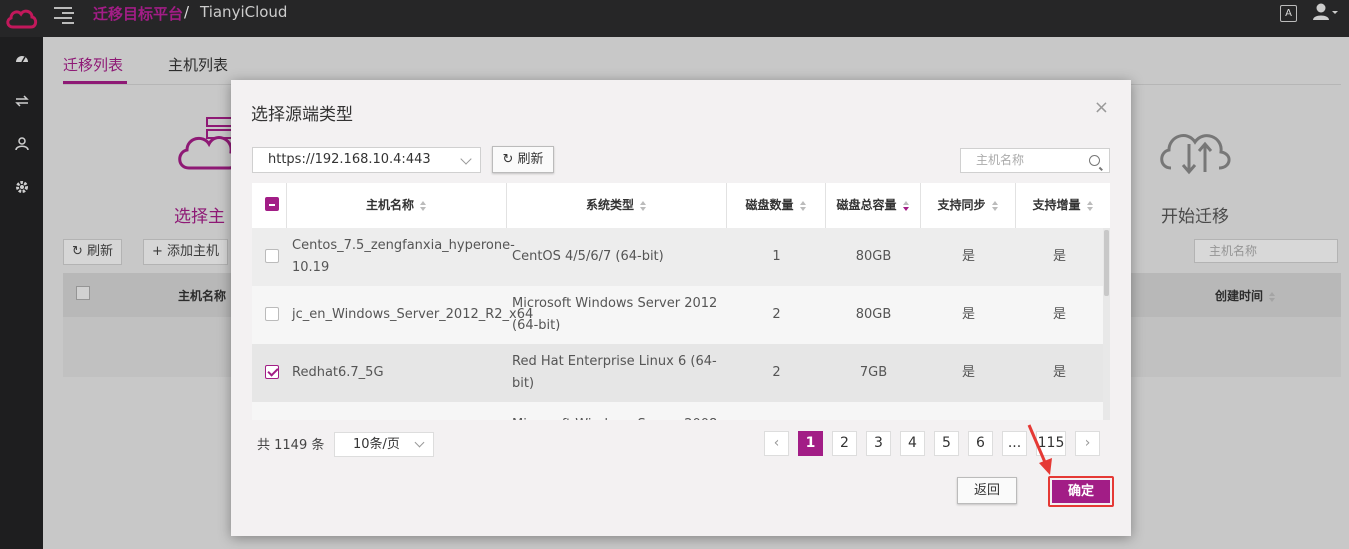 The height and width of the screenshot is (549, 1349). Describe the element at coordinates (1094, 160) in the screenshot. I see `search-icon` at that location.